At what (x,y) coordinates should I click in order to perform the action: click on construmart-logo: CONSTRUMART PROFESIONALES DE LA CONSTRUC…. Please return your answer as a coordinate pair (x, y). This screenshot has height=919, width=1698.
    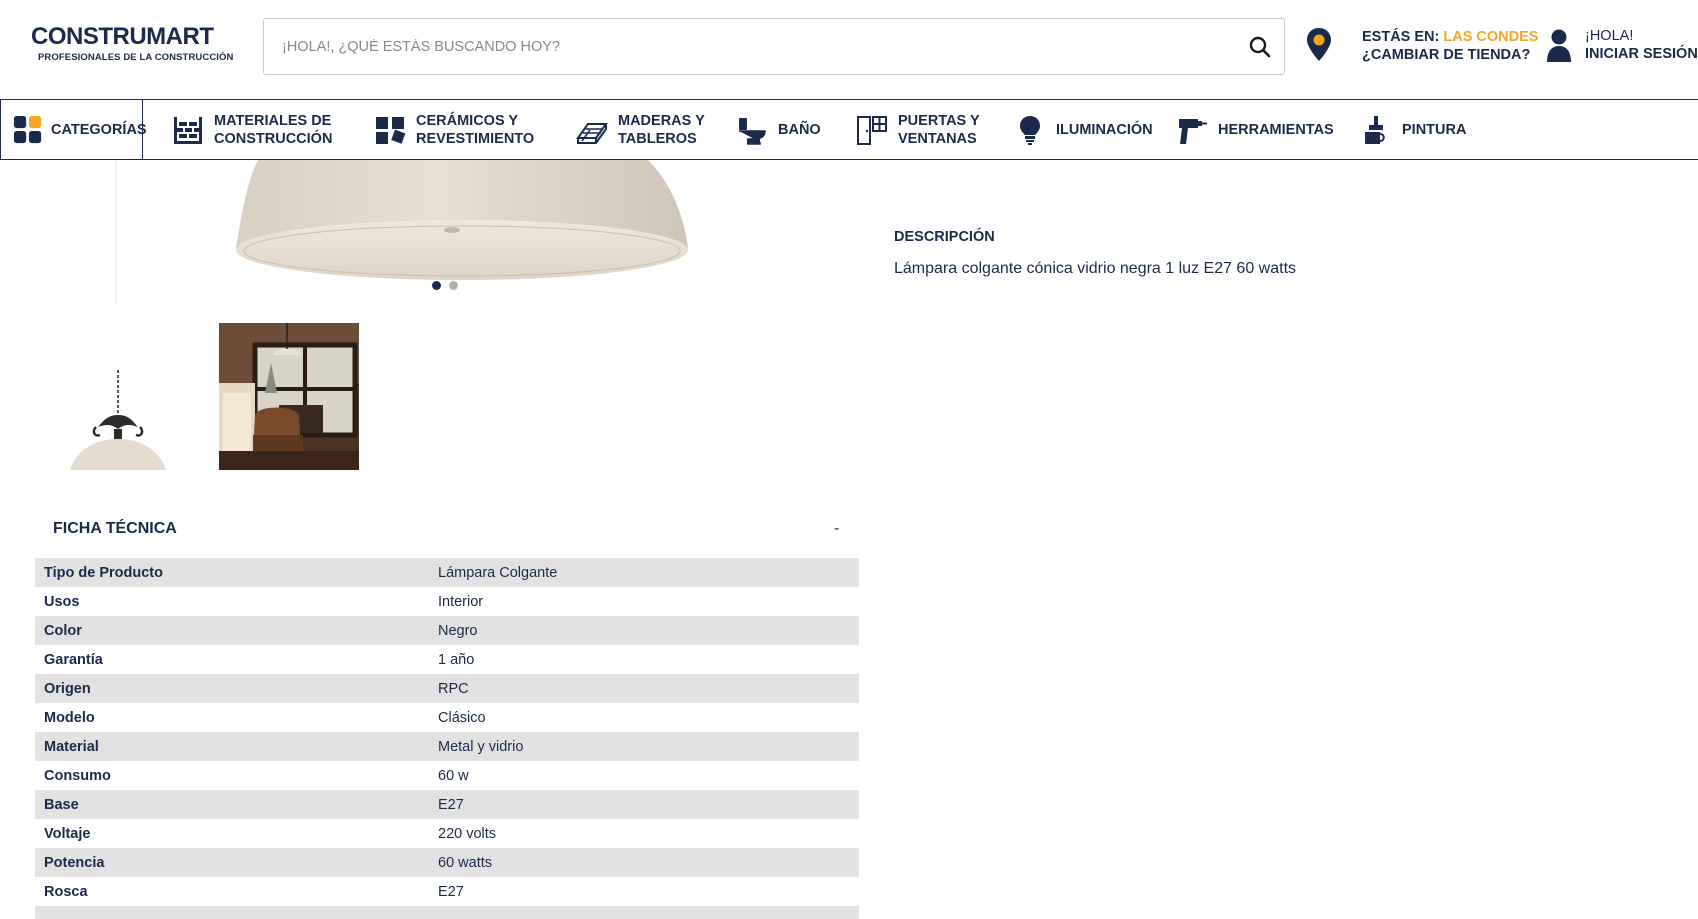
    Looking at the image, I should click on (132, 47).